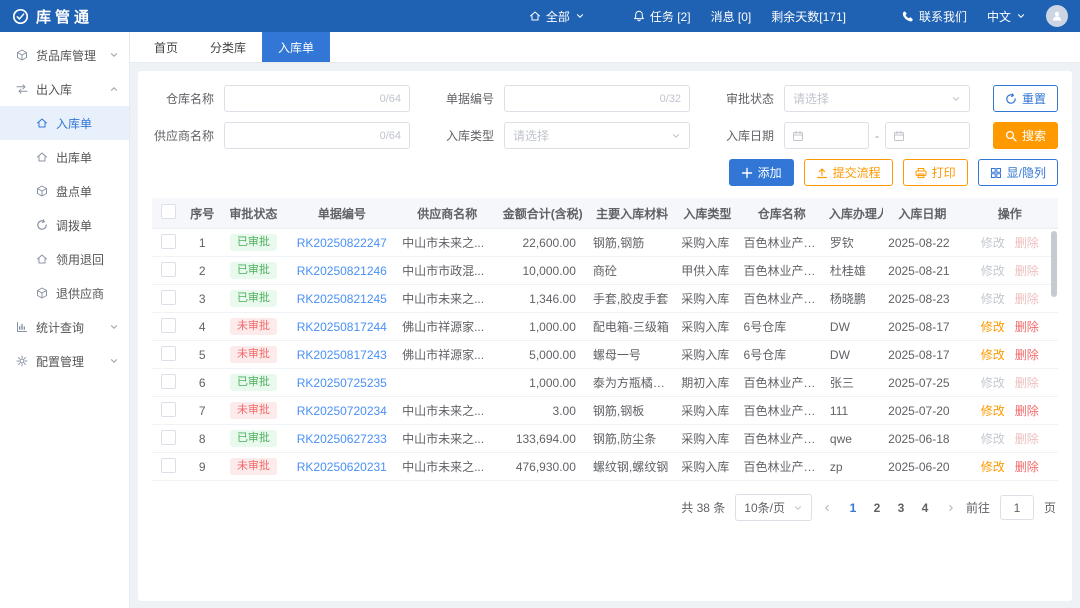  What do you see at coordinates (342, 355) in the screenshot?
I see `doc-number-link: RK20250817243` at bounding box center [342, 355].